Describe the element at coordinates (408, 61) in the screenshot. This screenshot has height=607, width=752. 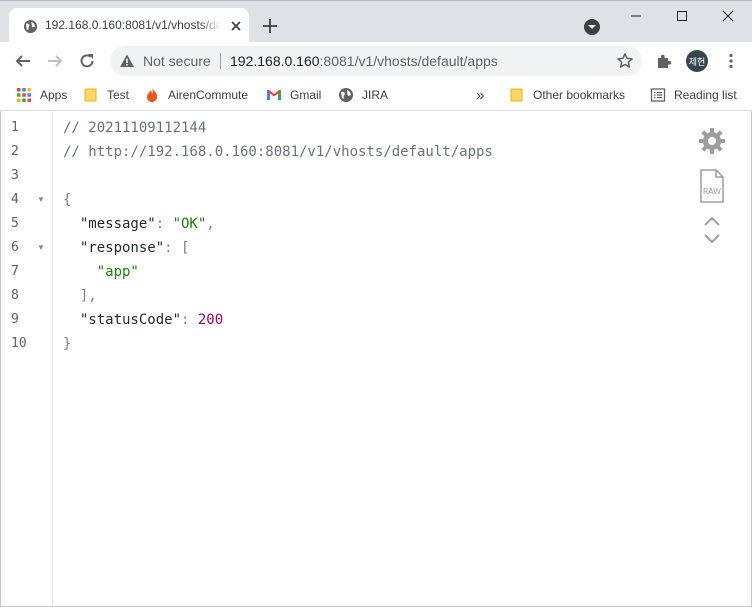
I see `url-path: :8081/v1/vhosts/default/apps` at that location.